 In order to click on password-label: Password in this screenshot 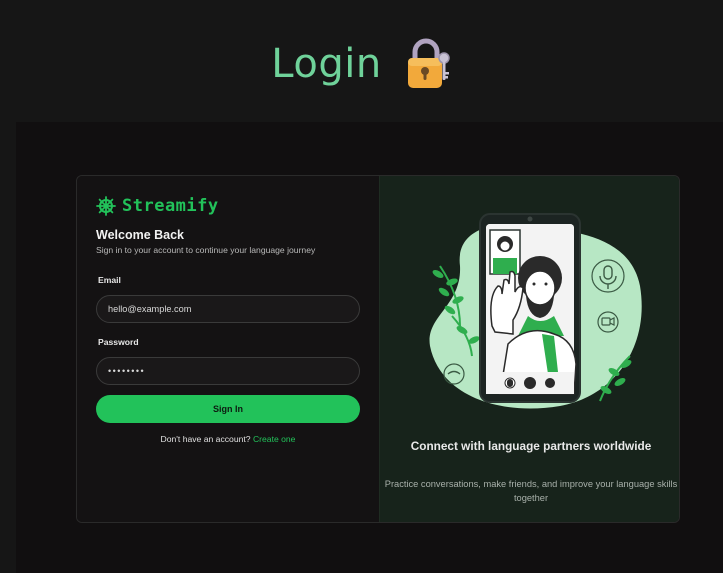, I will do `click(118, 342)`.